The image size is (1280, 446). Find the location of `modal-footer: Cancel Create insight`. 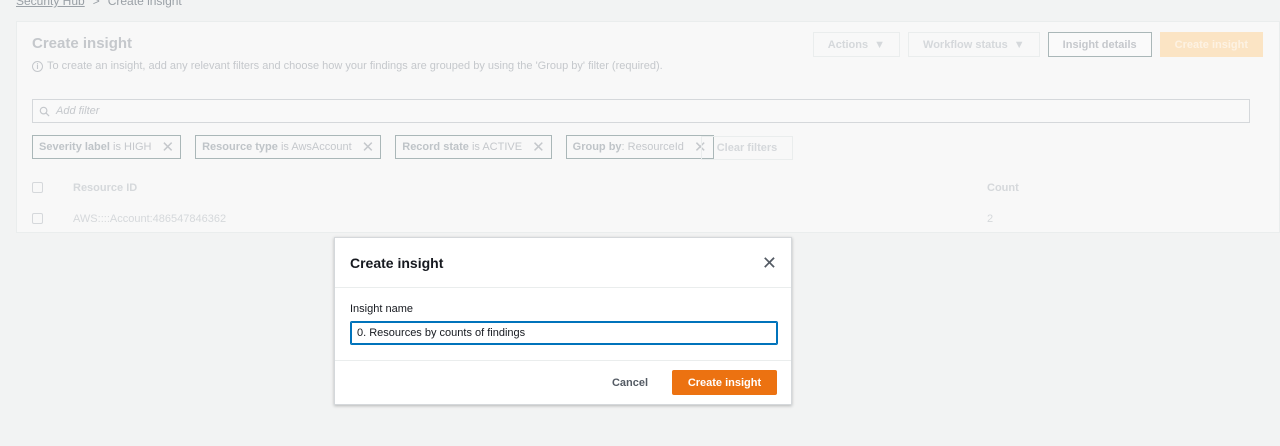

modal-footer: Cancel Create insight is located at coordinates (563, 383).